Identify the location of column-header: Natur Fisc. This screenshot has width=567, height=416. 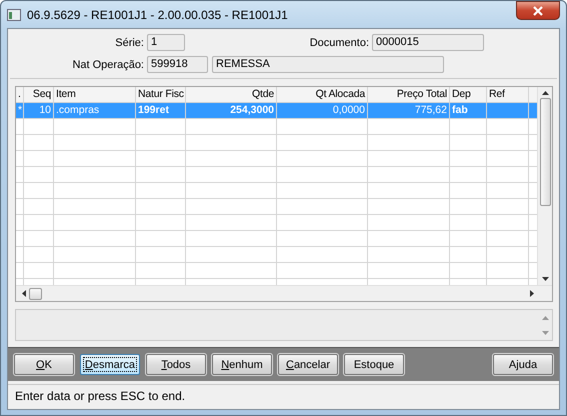
(161, 94).